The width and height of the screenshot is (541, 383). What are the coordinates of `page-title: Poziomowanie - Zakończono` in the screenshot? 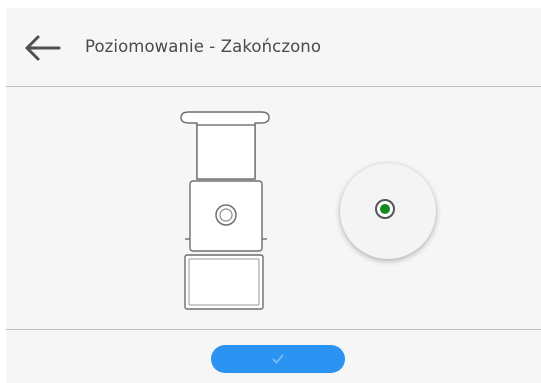 It's located at (203, 46).